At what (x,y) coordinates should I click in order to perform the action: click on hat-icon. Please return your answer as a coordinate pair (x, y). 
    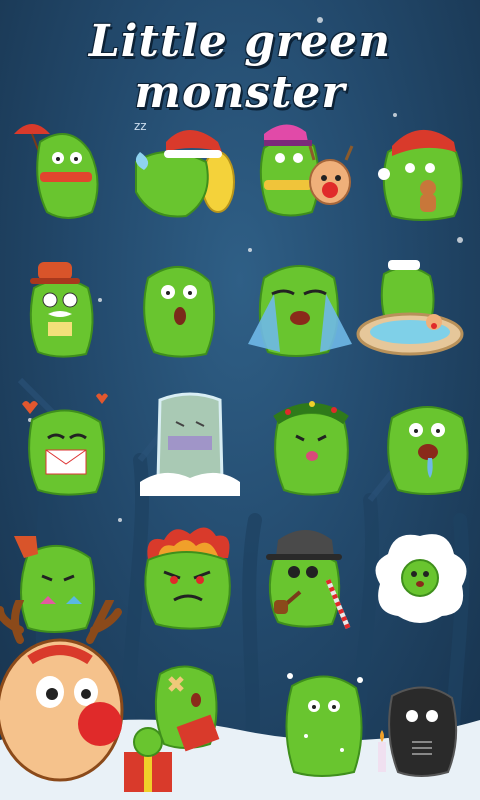
    Looking at the image, I should click on (55, 273).